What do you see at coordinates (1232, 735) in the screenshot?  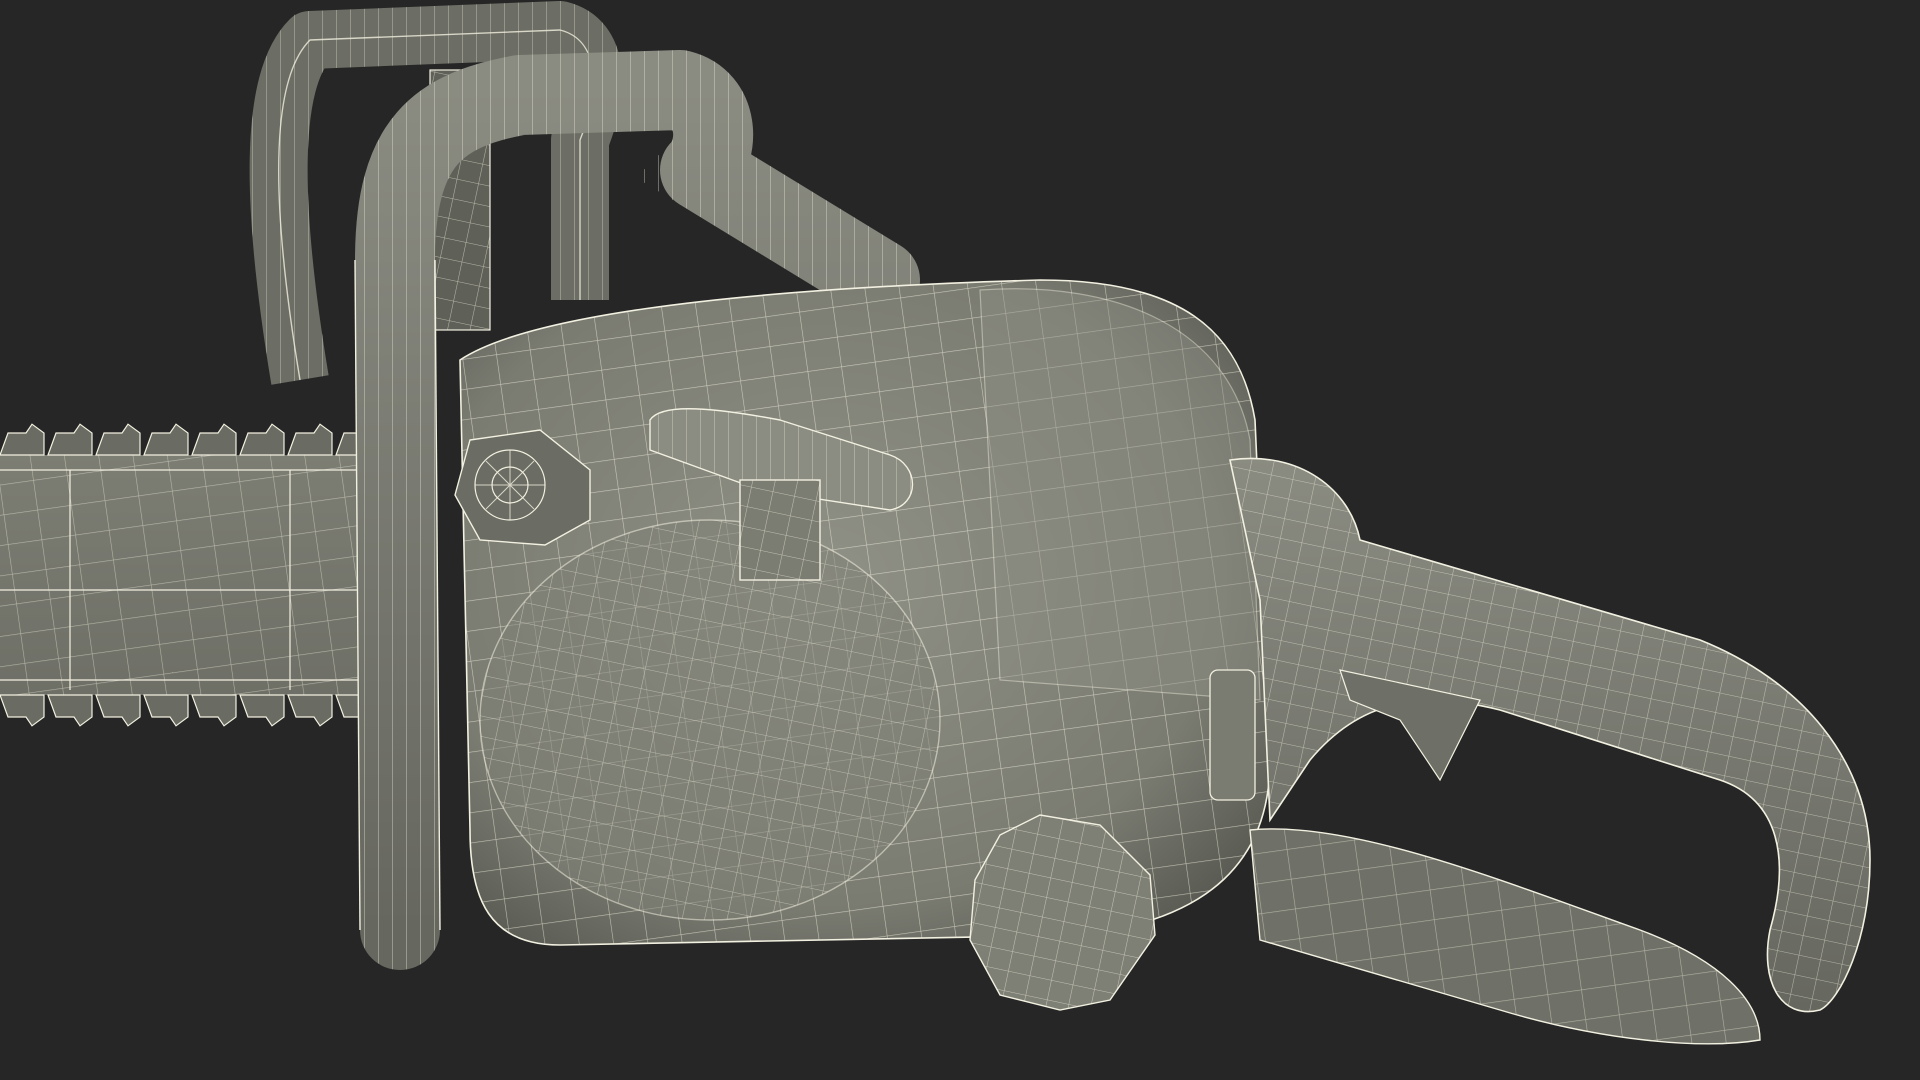 I see `stop-switch` at bounding box center [1232, 735].